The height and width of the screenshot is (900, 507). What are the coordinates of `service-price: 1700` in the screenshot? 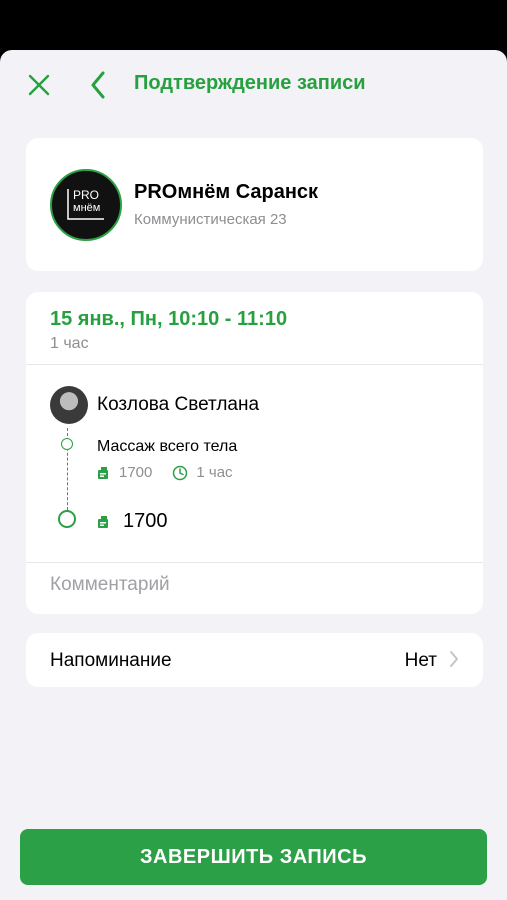 It's located at (136, 472).